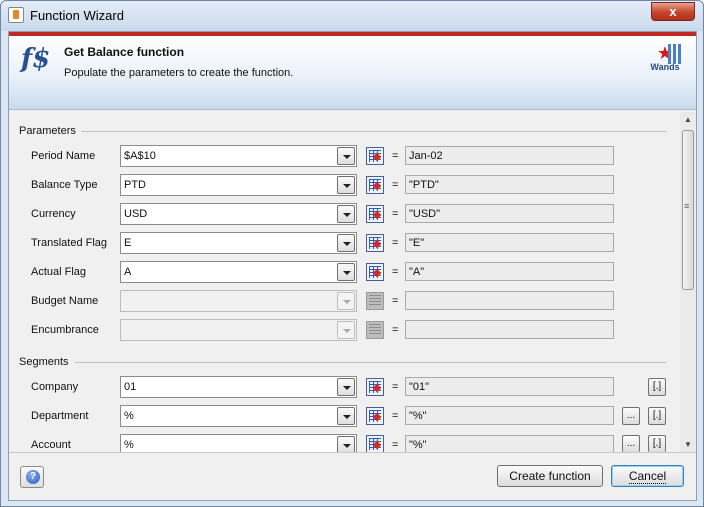 The height and width of the screenshot is (507, 704). What do you see at coordinates (129, 416) in the screenshot?
I see `department-value: %` at bounding box center [129, 416].